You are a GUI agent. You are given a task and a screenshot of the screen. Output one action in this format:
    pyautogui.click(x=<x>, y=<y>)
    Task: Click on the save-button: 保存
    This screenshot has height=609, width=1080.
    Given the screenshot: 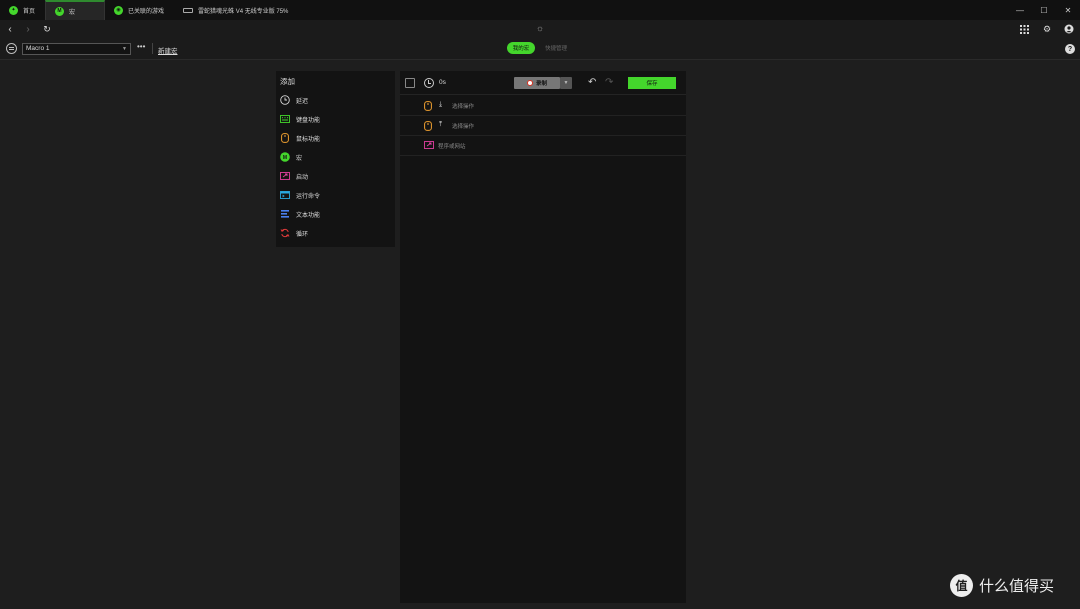 What is the action you would take?
    pyautogui.click(x=652, y=83)
    